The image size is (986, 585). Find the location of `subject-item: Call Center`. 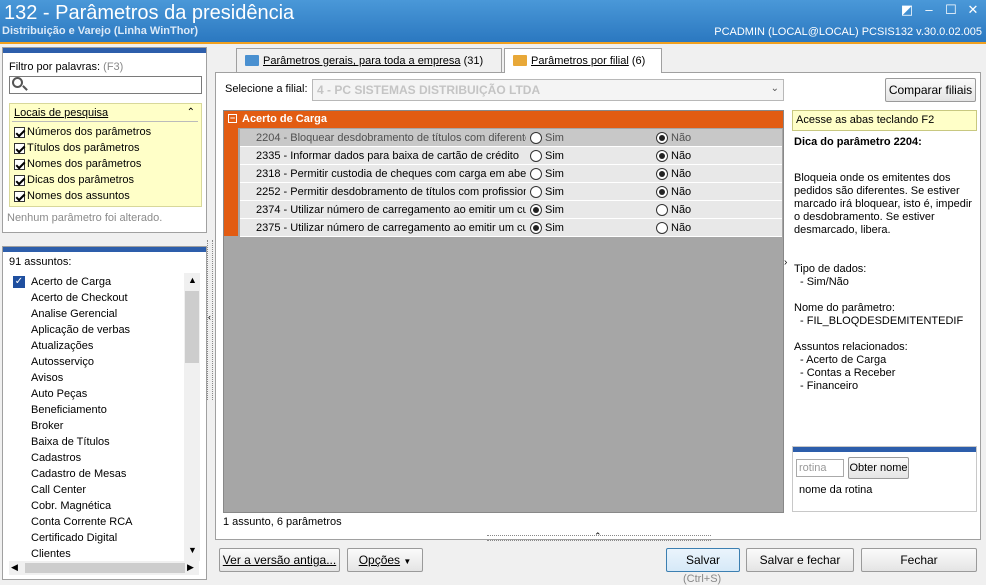

subject-item: Call Center is located at coordinates (58, 490).